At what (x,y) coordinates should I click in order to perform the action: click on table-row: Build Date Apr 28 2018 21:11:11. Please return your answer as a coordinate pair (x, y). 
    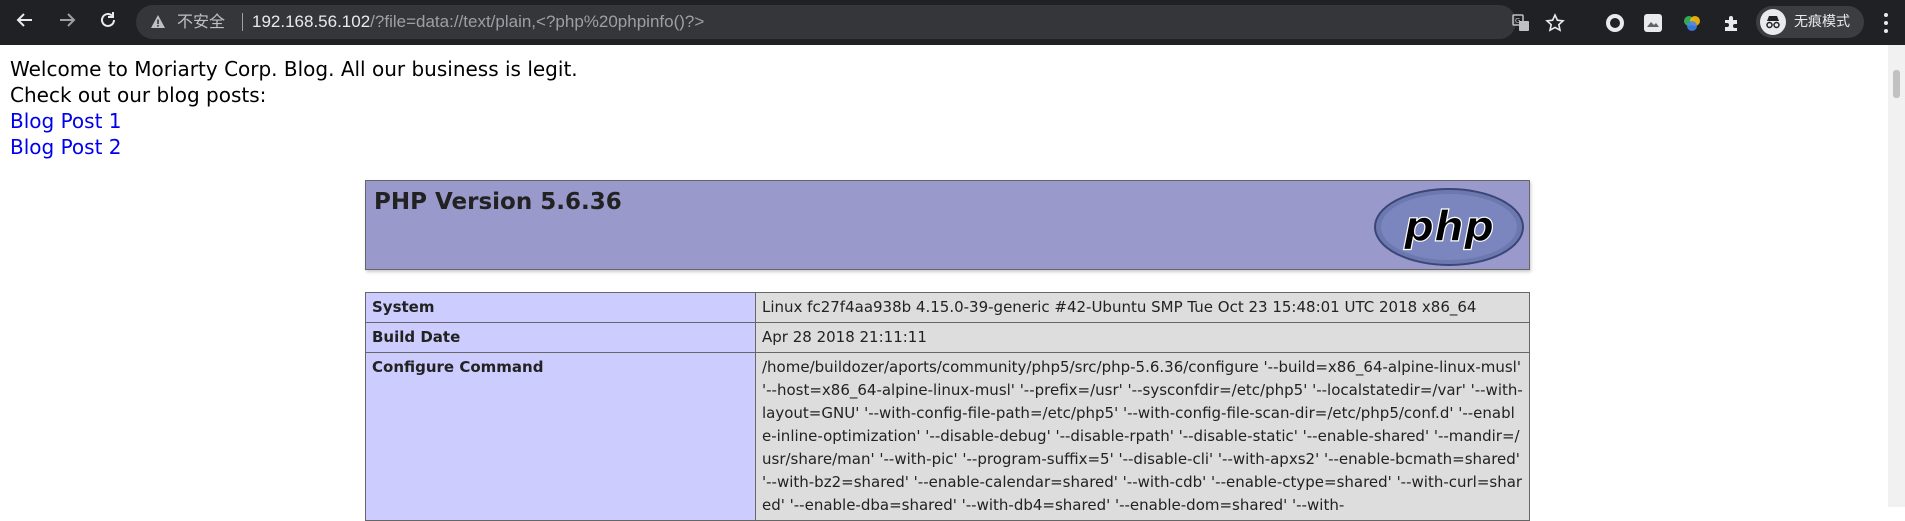
    Looking at the image, I should click on (947, 337).